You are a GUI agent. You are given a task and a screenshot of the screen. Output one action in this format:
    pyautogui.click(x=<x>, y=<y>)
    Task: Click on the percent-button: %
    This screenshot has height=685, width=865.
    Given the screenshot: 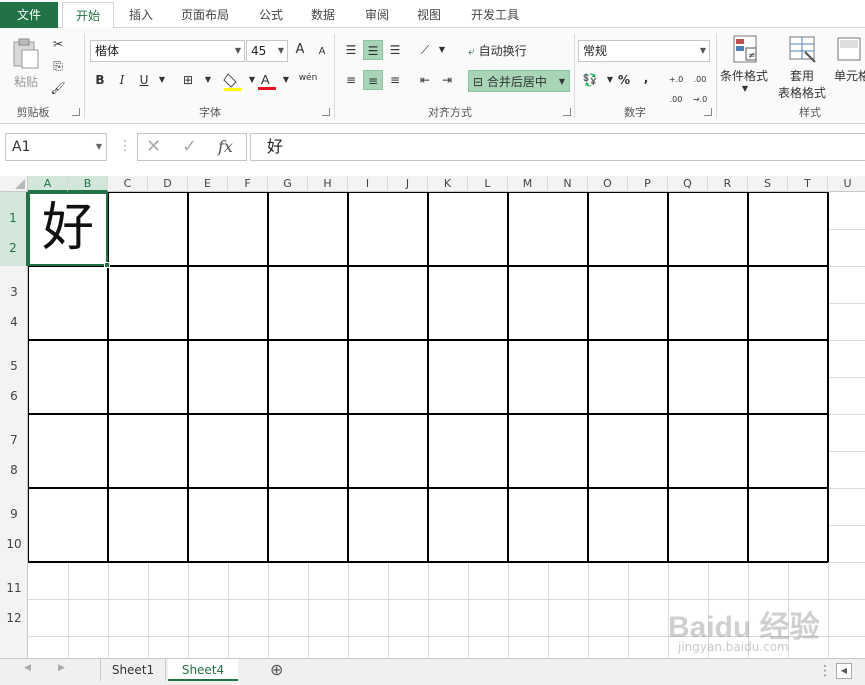 What is the action you would take?
    pyautogui.click(x=624, y=80)
    